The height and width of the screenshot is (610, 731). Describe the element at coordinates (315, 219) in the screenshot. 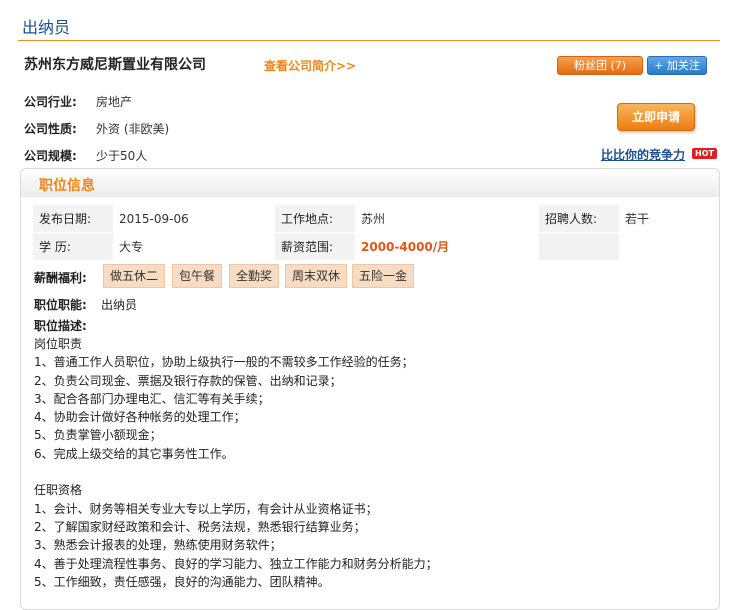

I see `location-label: 工作地点:` at that location.